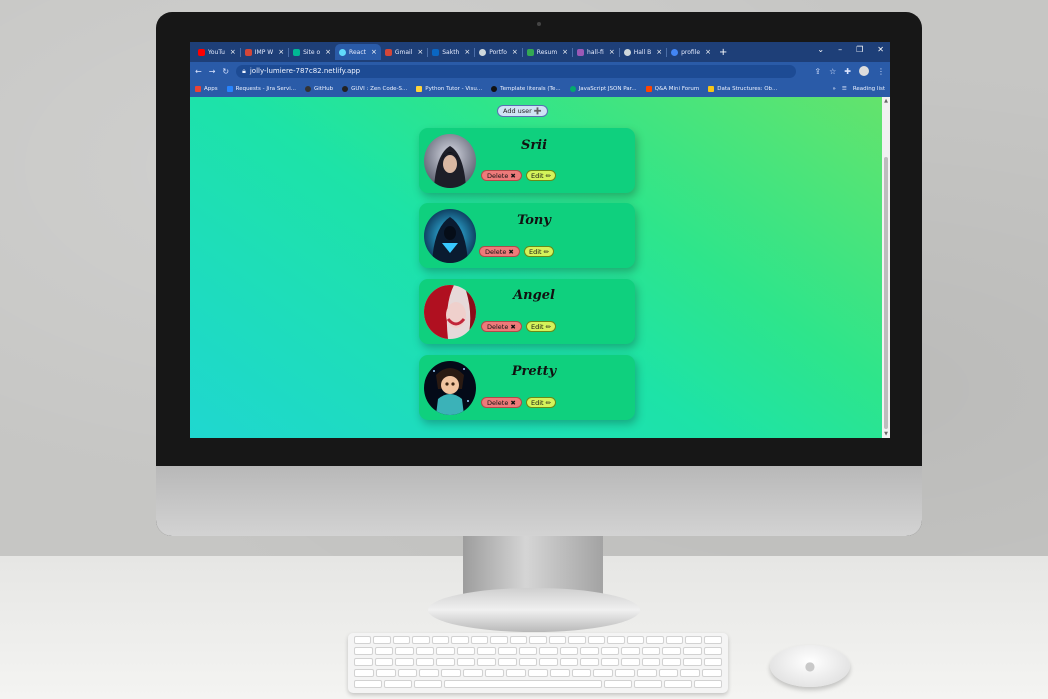  Describe the element at coordinates (534, 295) in the screenshot. I see `user-name: Angel` at that location.